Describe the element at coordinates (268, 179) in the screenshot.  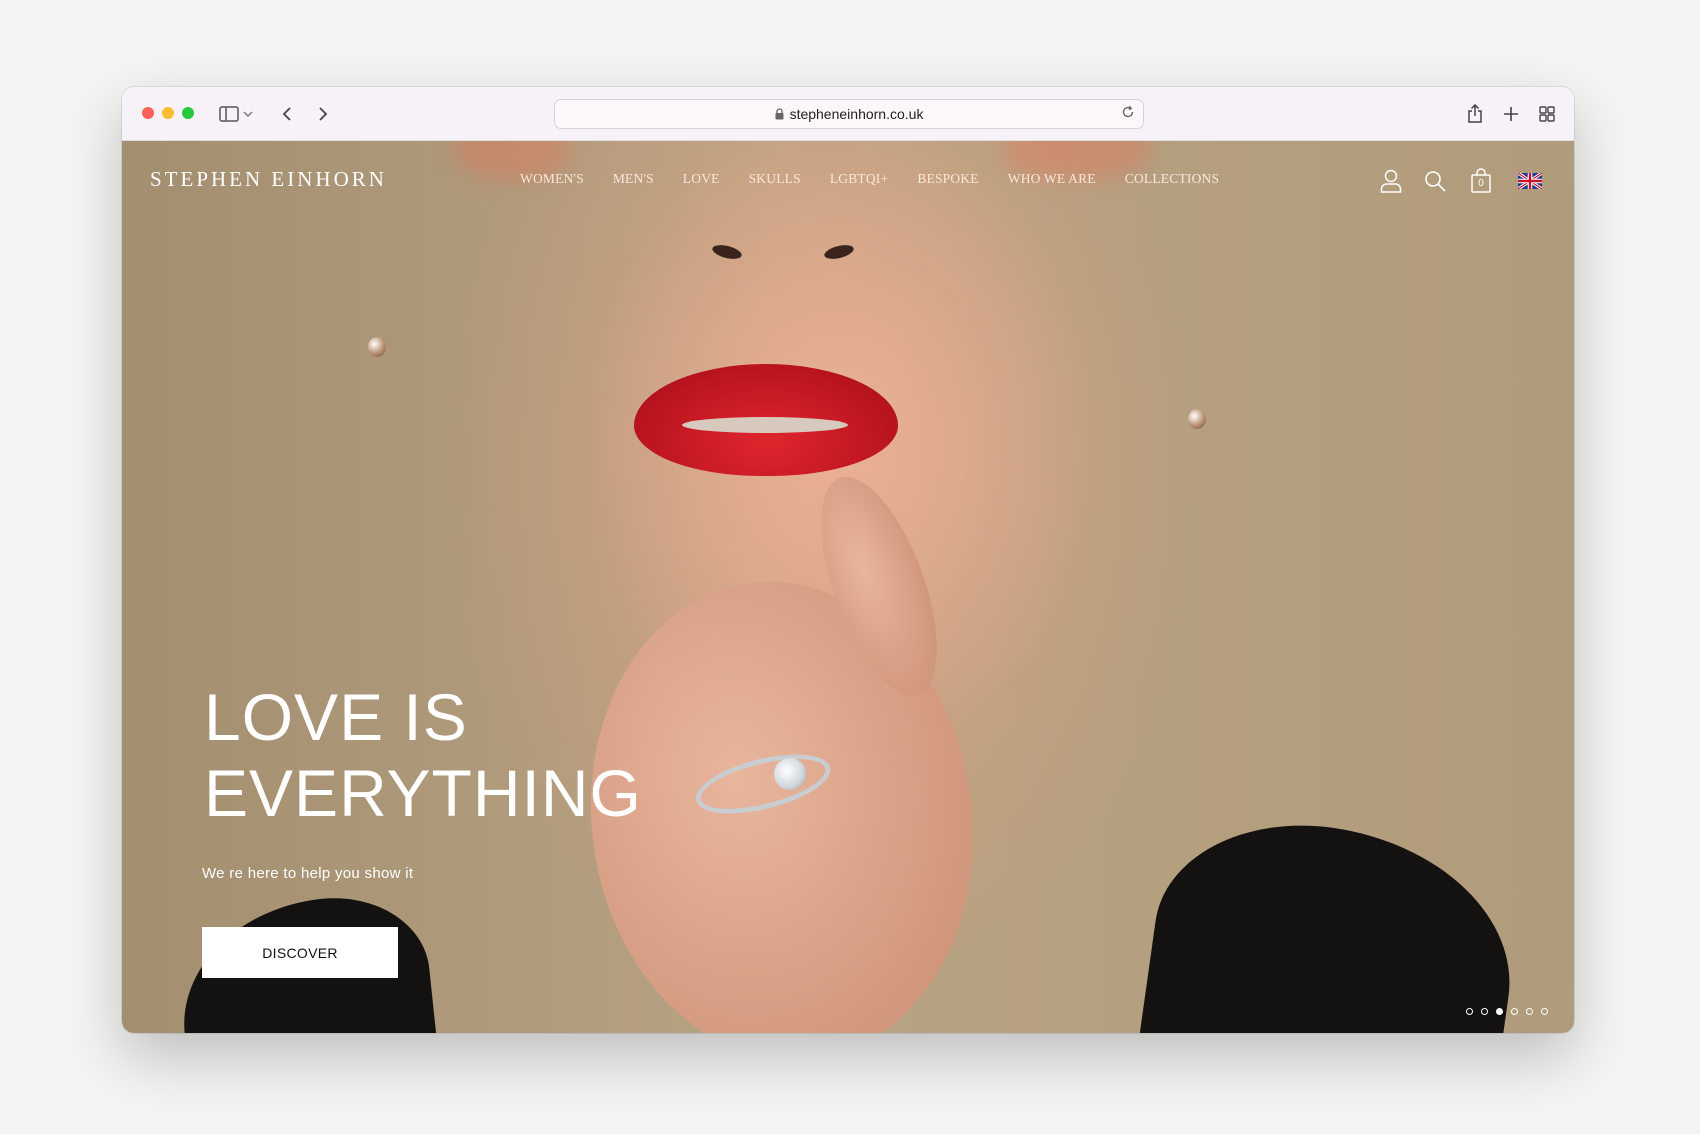
I see `site-logo: STEPHEN EINHORN` at that location.